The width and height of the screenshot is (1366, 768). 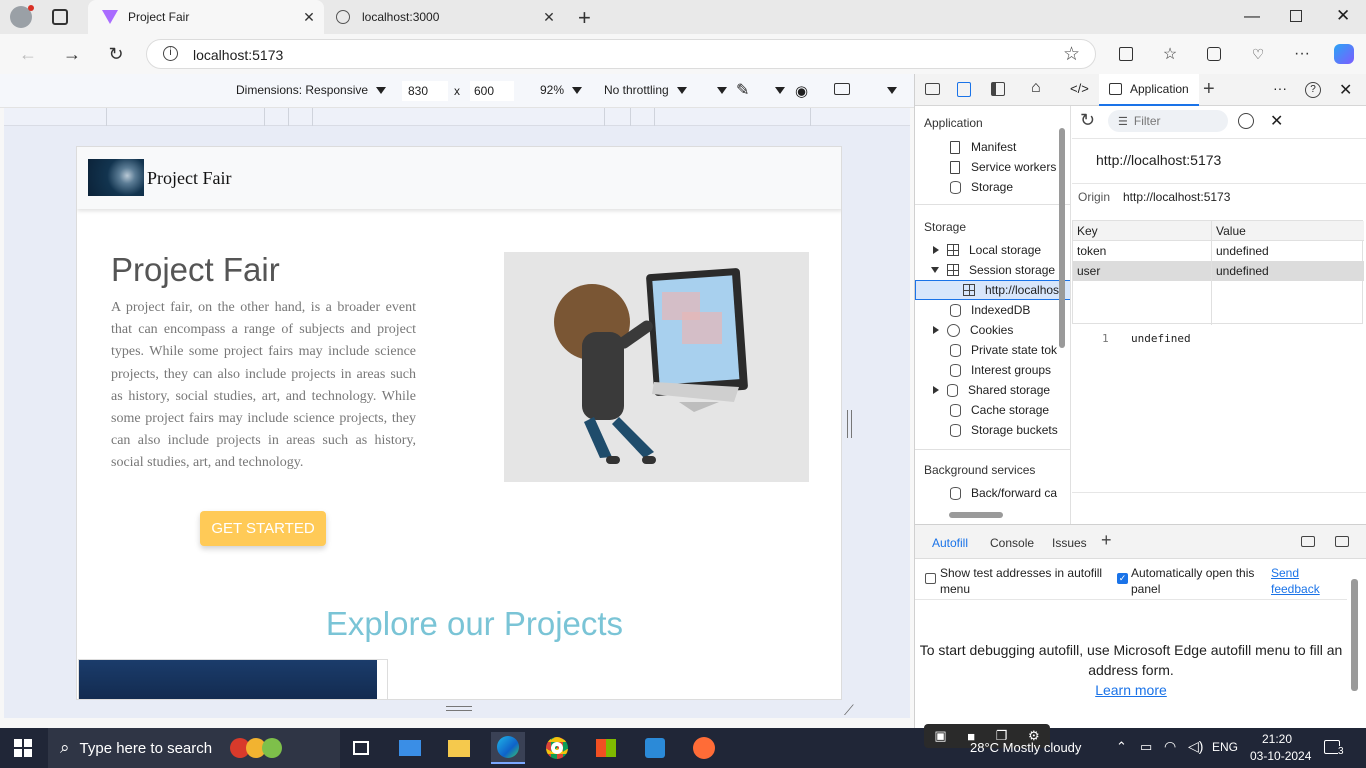 I want to click on value-column-header: Value, so click(x=1231, y=231).